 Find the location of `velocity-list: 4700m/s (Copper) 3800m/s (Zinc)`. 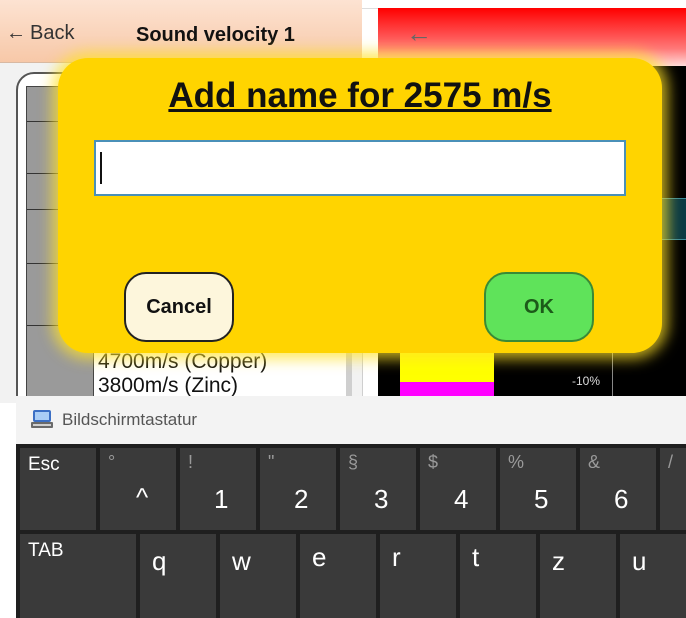

velocity-list: 4700m/s (Copper) 3800m/s (Zinc) is located at coordinates (182, 374).